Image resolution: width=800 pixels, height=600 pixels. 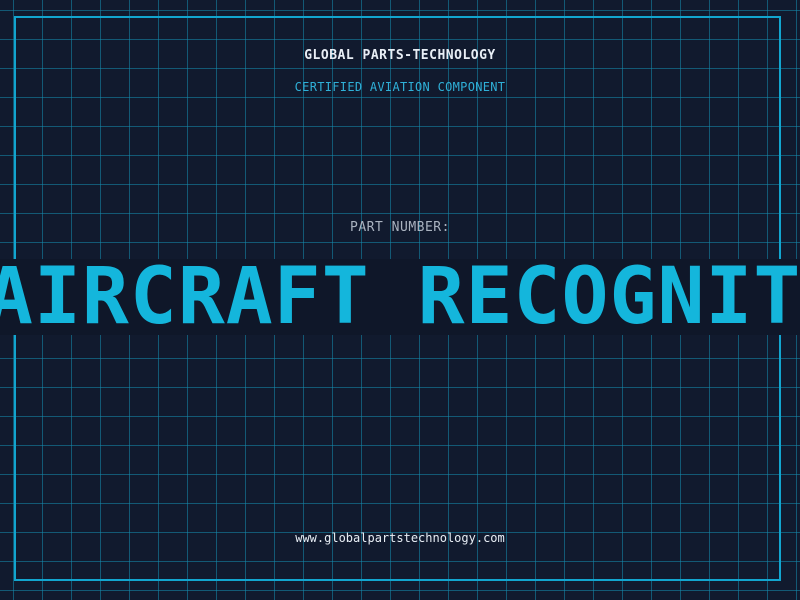 What do you see at coordinates (400, 538) in the screenshot?
I see `website-link: www.globalpartstechnology.com` at bounding box center [400, 538].